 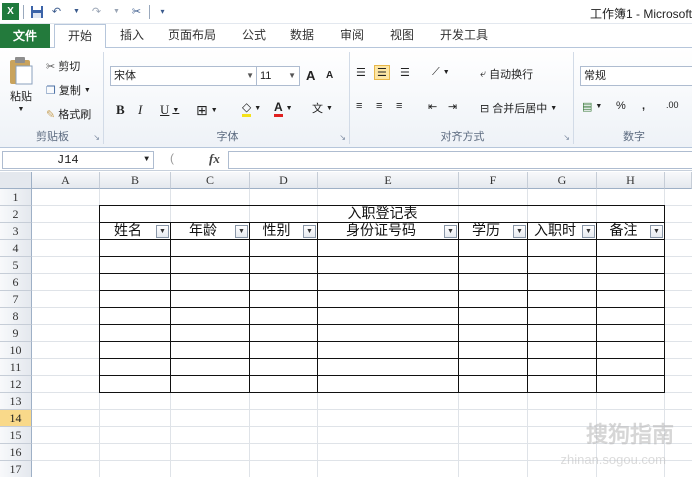 What do you see at coordinates (80, 36) in the screenshot?
I see `tab-home: 开始` at bounding box center [80, 36].